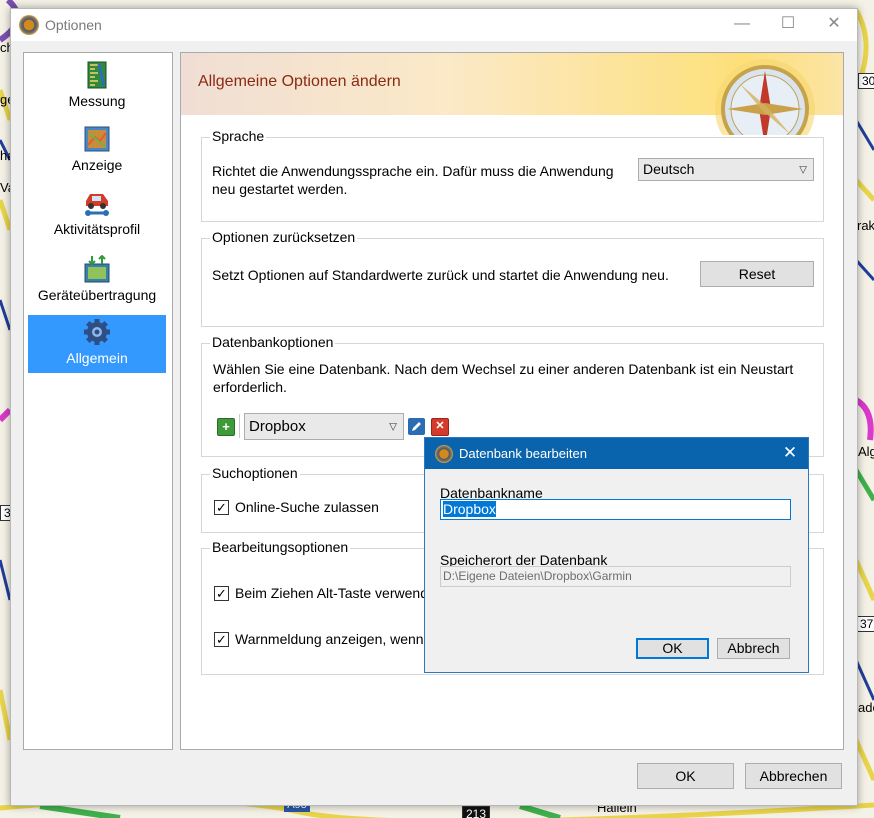 The image size is (874, 818). Describe the element at coordinates (255, 473) in the screenshot. I see `group-title: Suchoptionen` at that location.